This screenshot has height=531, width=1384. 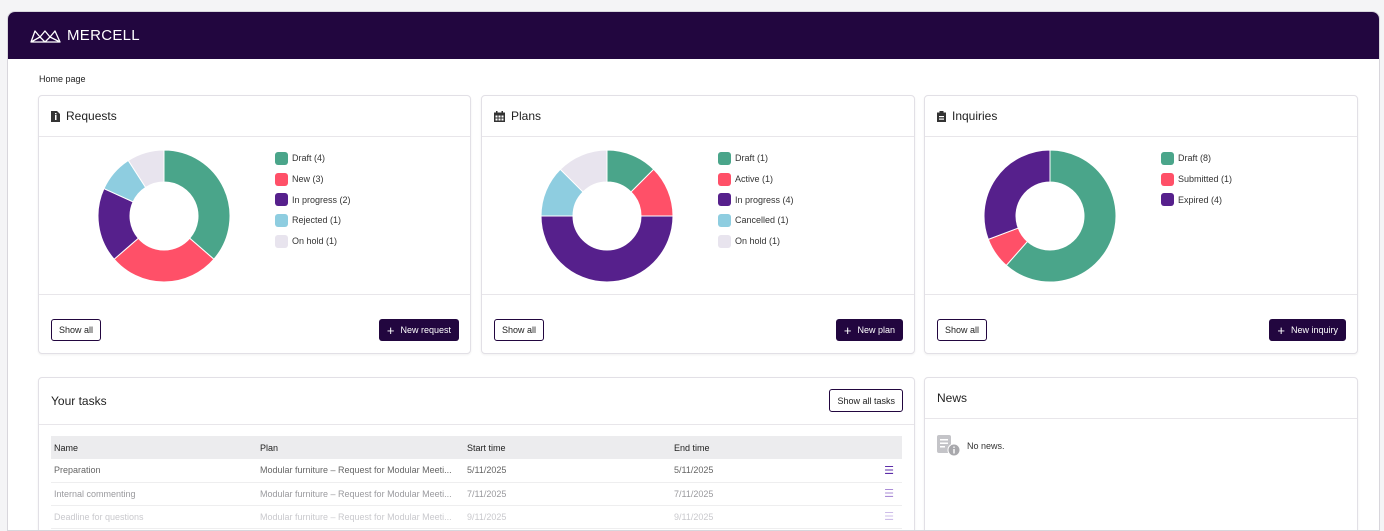 What do you see at coordinates (1141, 323) in the screenshot?
I see `inquiries-footer: Show all + New inquiry` at bounding box center [1141, 323].